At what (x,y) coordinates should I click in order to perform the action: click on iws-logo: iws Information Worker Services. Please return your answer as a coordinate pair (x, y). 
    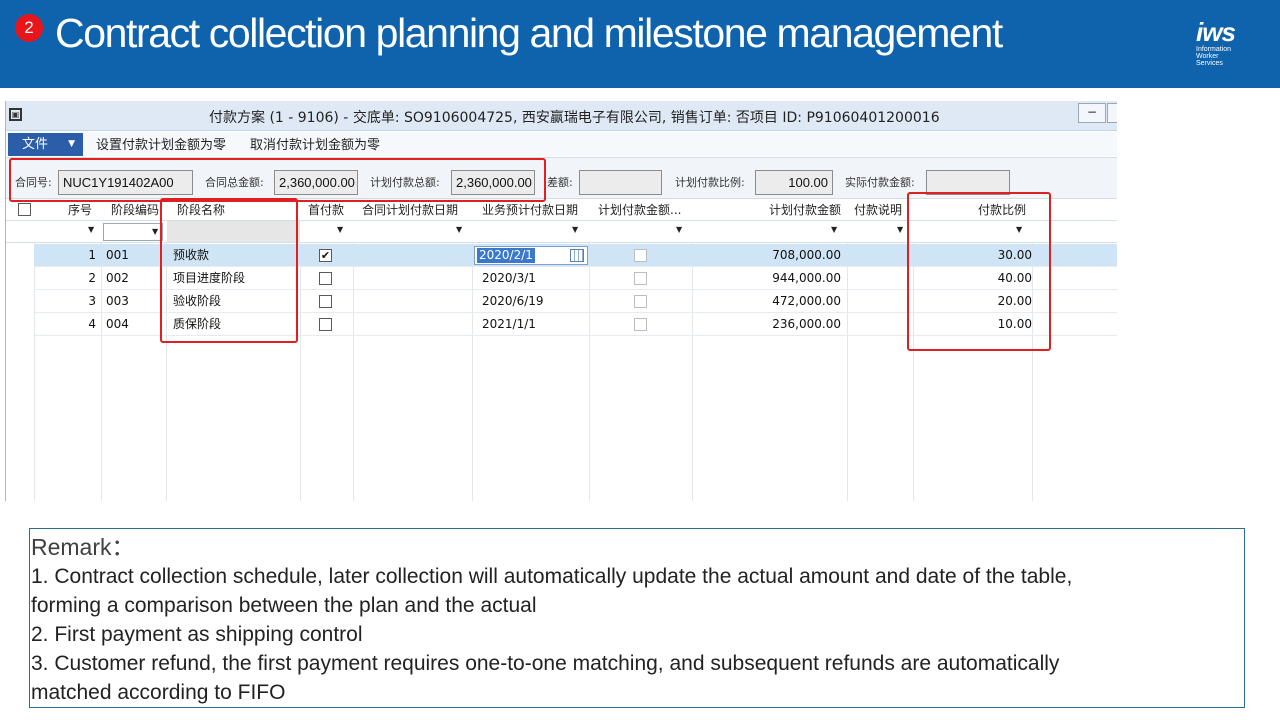
    Looking at the image, I should click on (1228, 49).